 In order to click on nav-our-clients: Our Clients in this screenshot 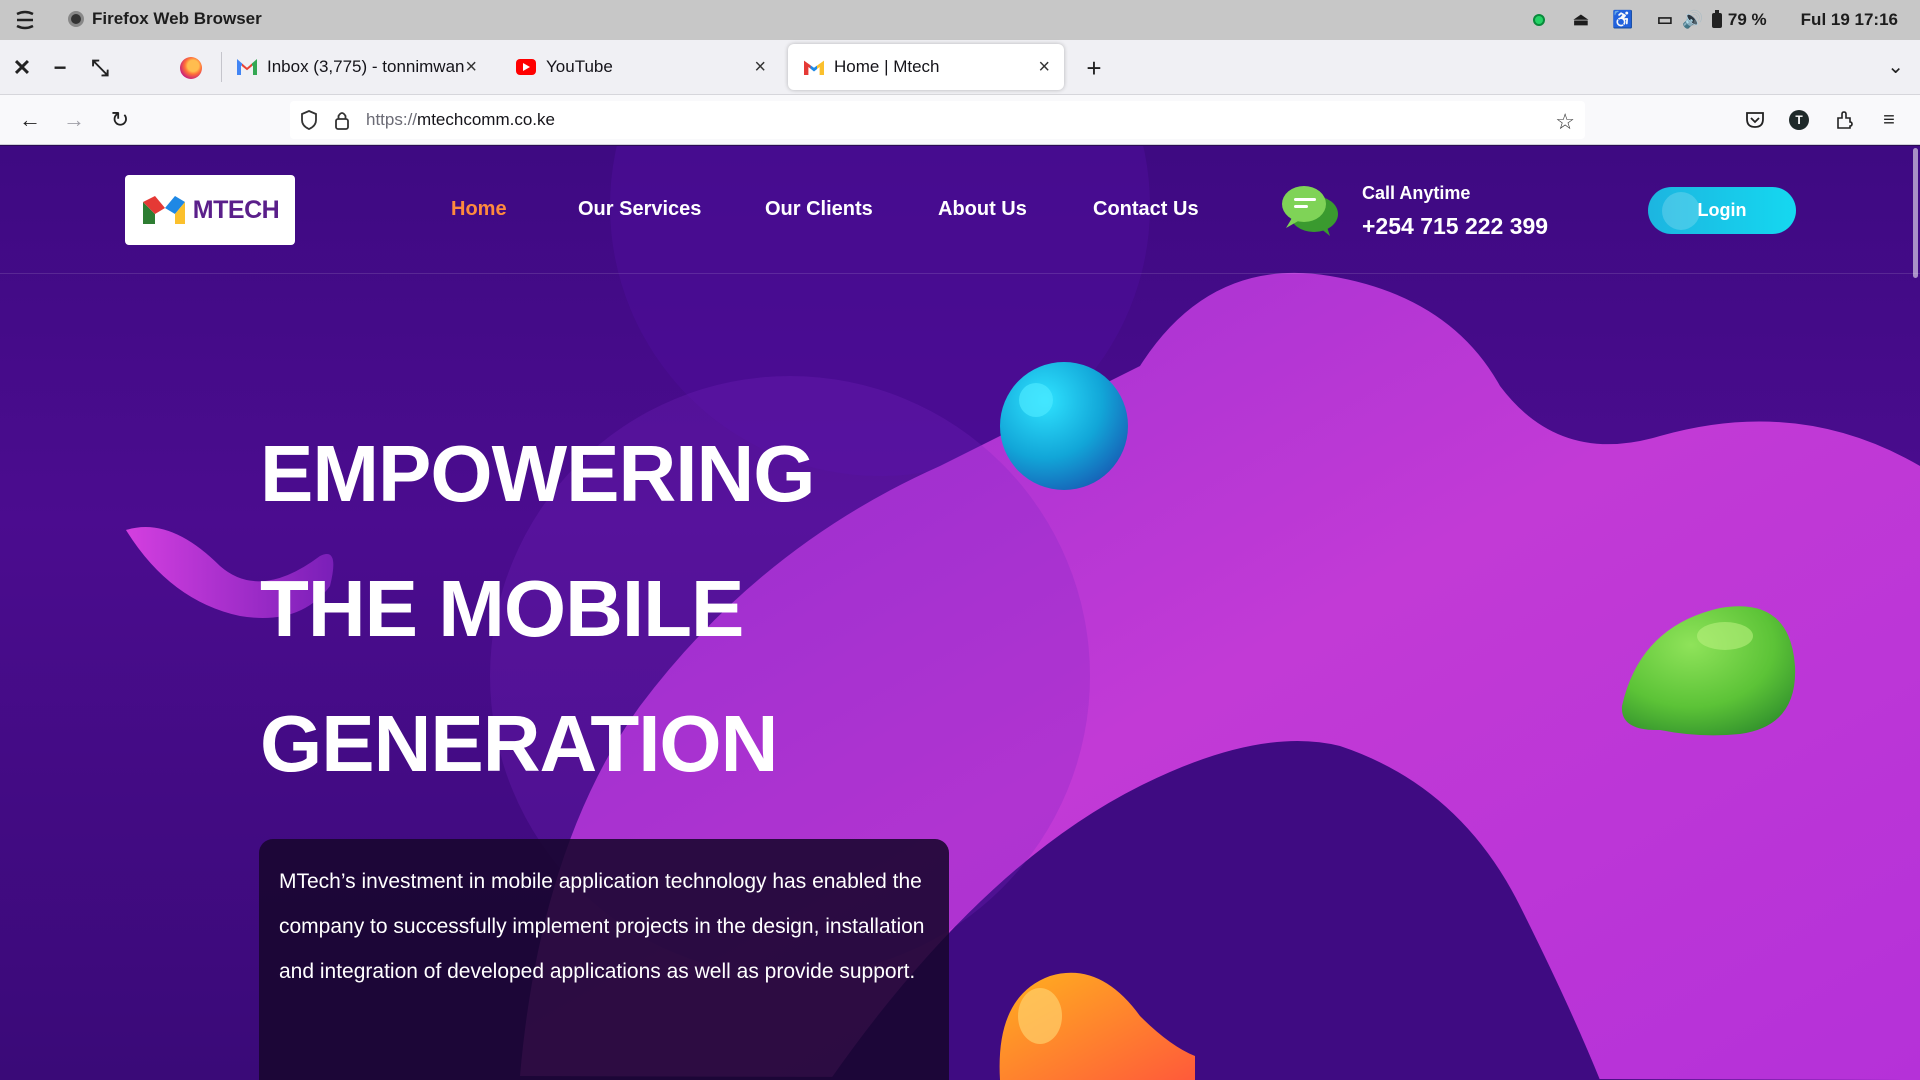, I will do `click(819, 209)`.